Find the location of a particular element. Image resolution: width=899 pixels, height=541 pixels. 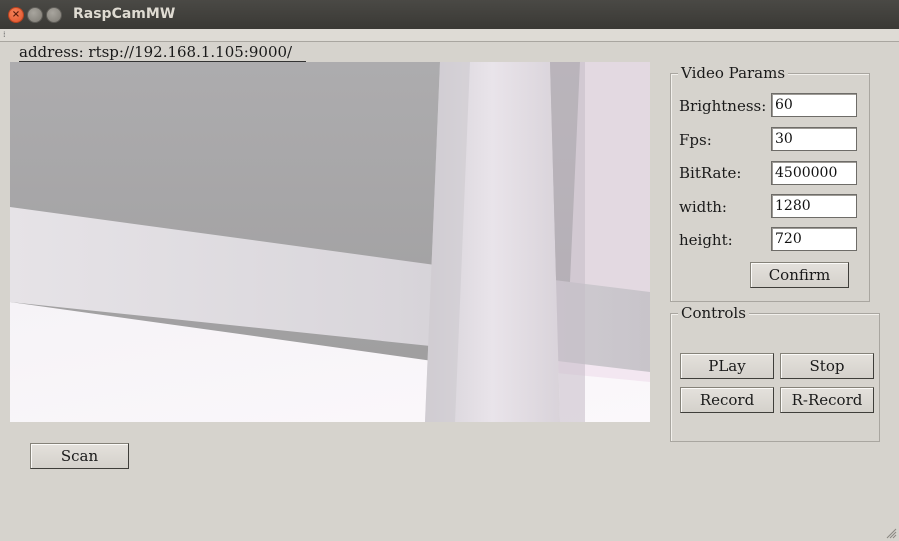

title-bar: × RaspCamMW is located at coordinates (449, 14).